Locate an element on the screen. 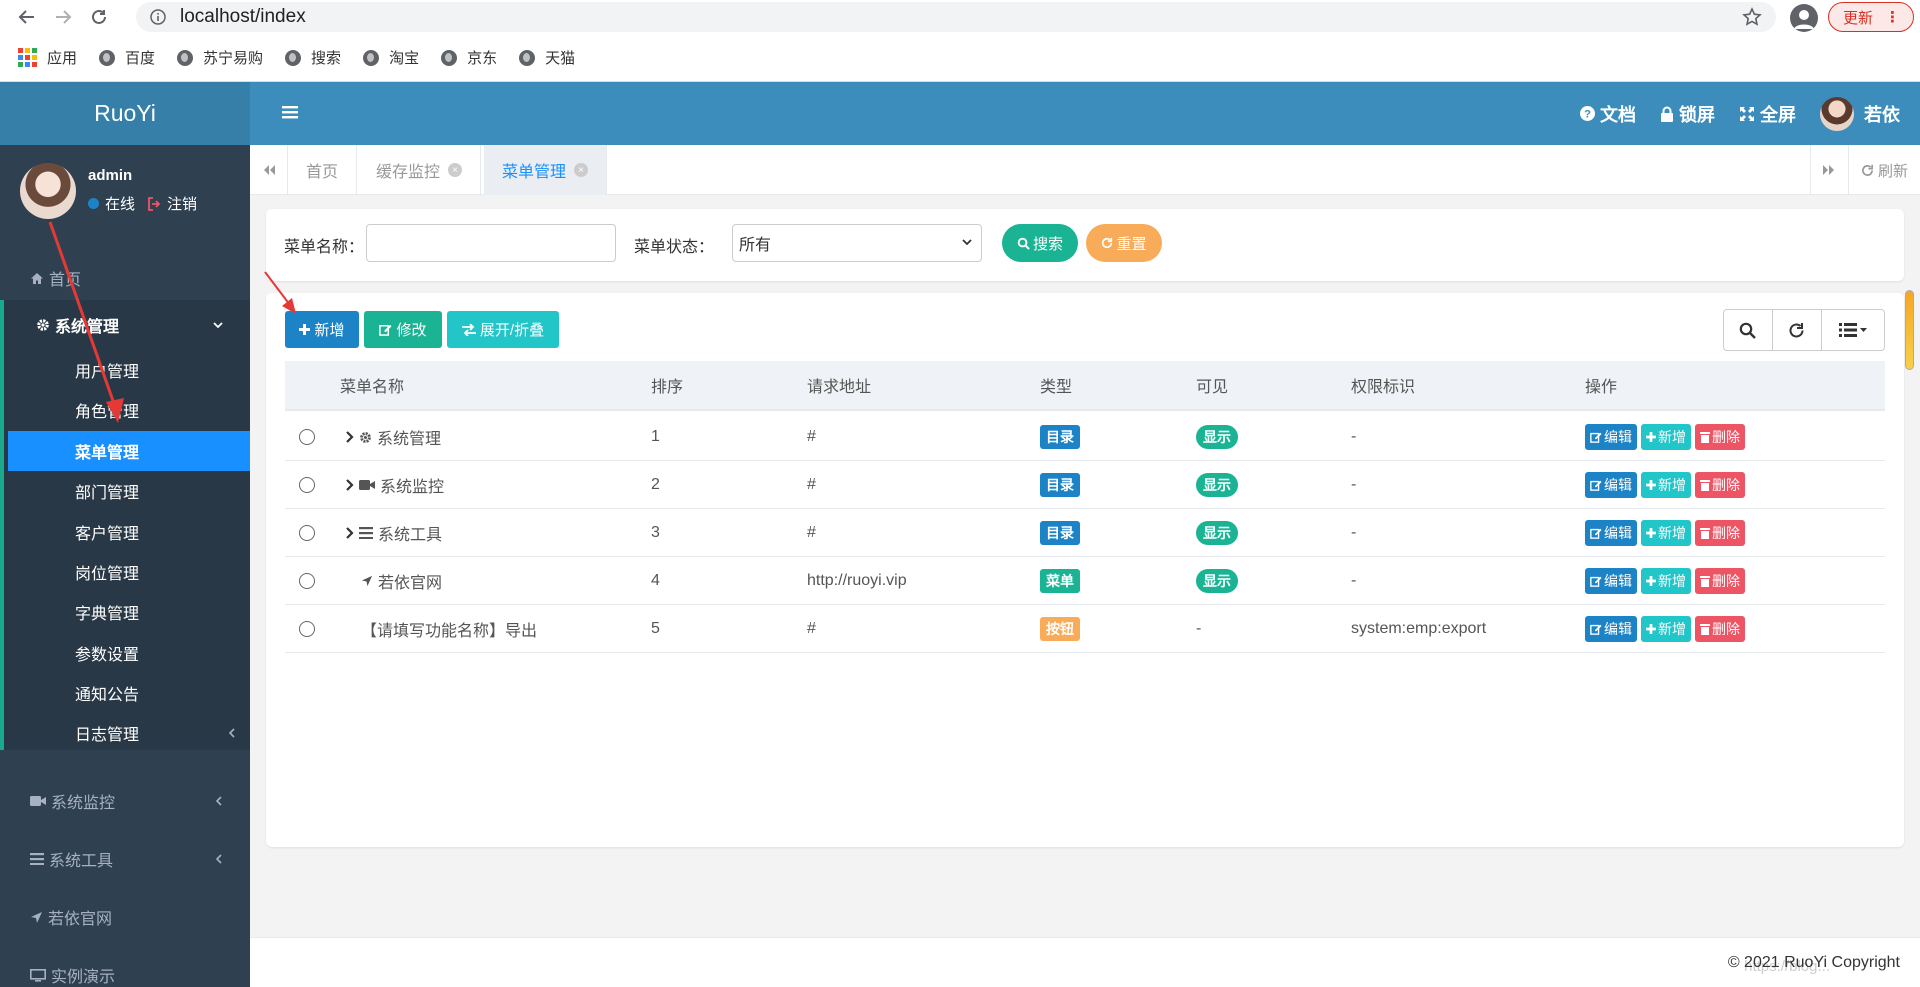  sidebar-item-users: 用户管理 is located at coordinates (129, 370).